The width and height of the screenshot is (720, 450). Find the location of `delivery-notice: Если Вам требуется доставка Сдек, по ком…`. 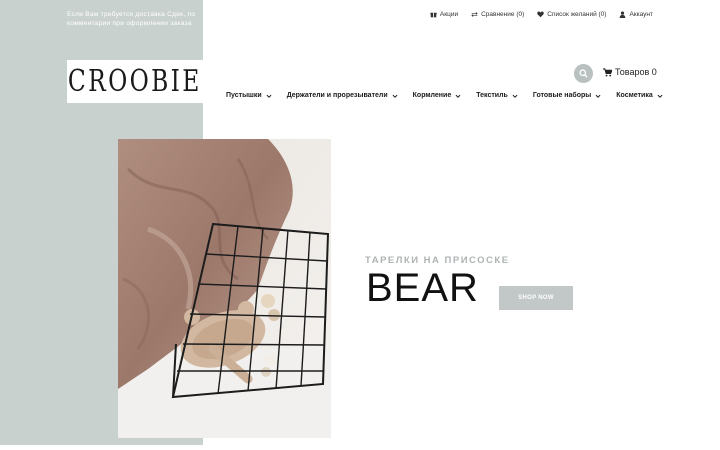

delivery-notice: Если Вам требуется доставка Сдек, по ком… is located at coordinates (135, 21).